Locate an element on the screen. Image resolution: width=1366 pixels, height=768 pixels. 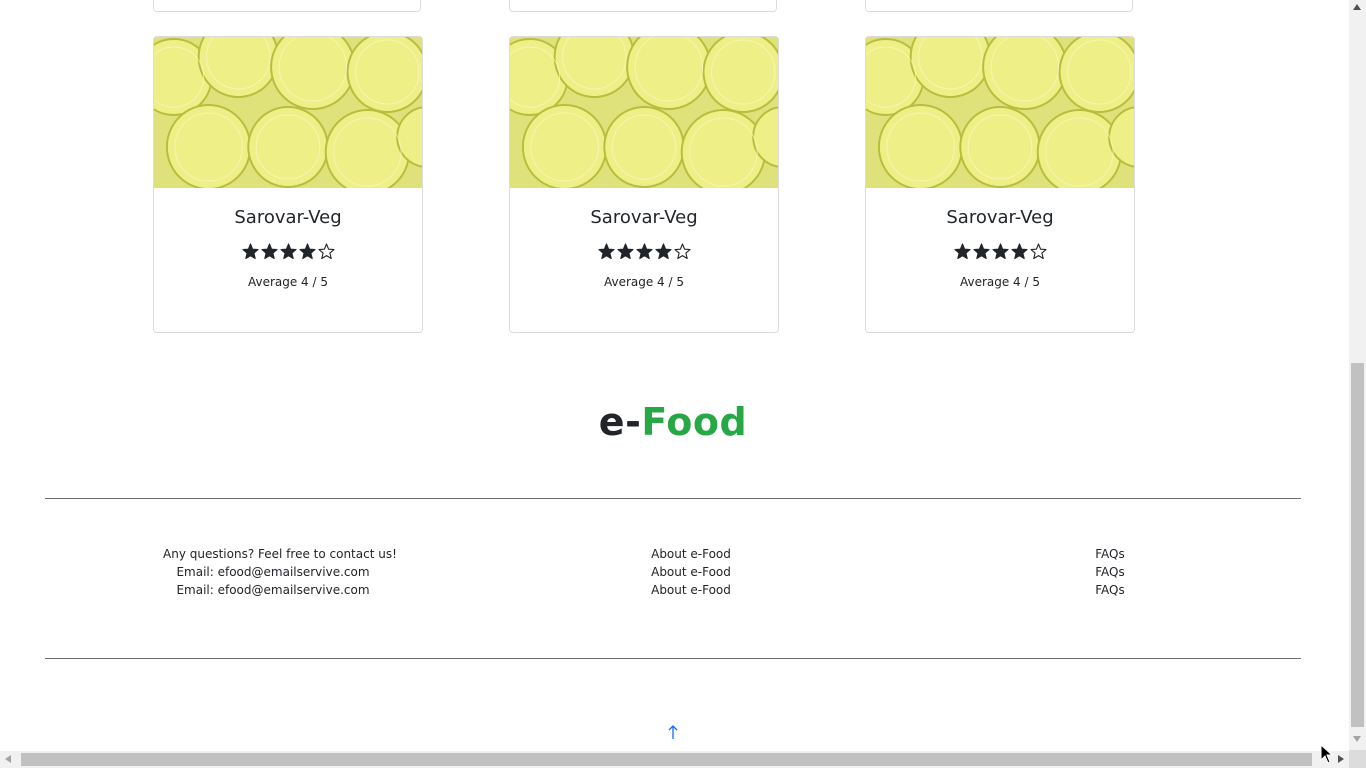
scroll-right-icon is located at coordinates (1341, 759).